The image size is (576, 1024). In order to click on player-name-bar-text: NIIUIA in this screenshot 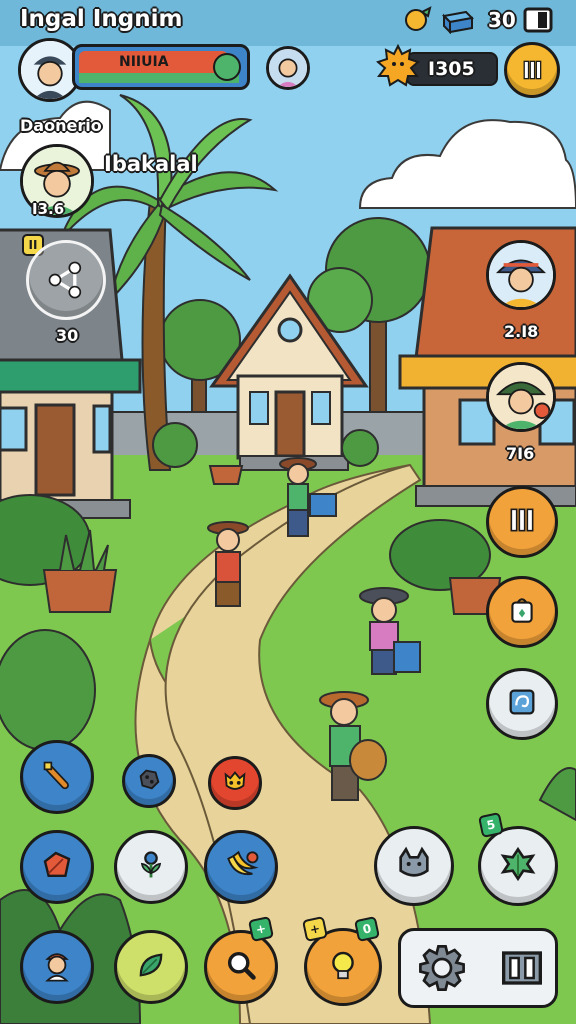, I will do `click(144, 62)`.